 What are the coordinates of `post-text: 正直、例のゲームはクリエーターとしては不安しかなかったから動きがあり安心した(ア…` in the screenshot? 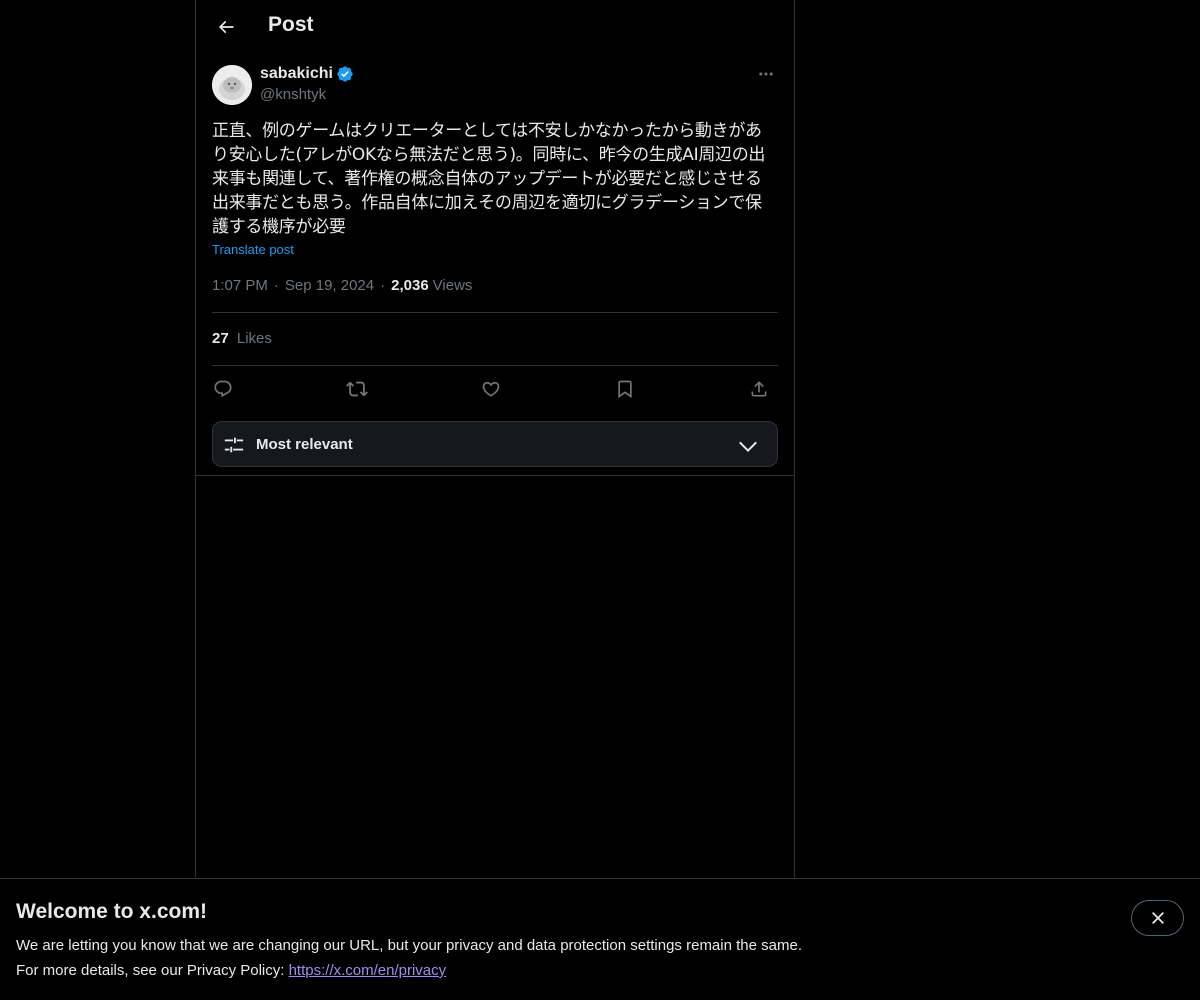 It's located at (489, 179).